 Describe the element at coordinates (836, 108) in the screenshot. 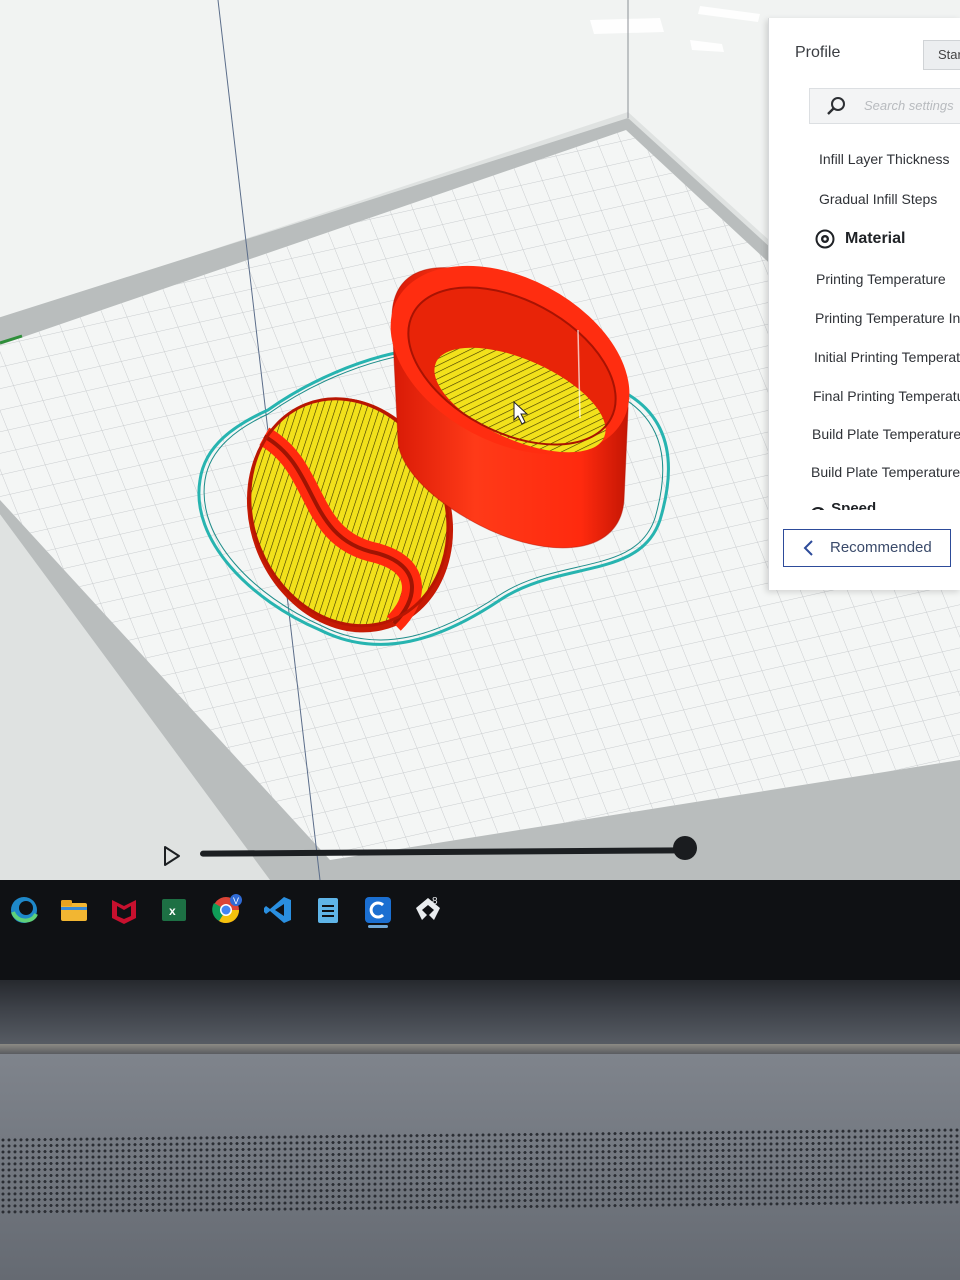

I see `search-icon` at that location.